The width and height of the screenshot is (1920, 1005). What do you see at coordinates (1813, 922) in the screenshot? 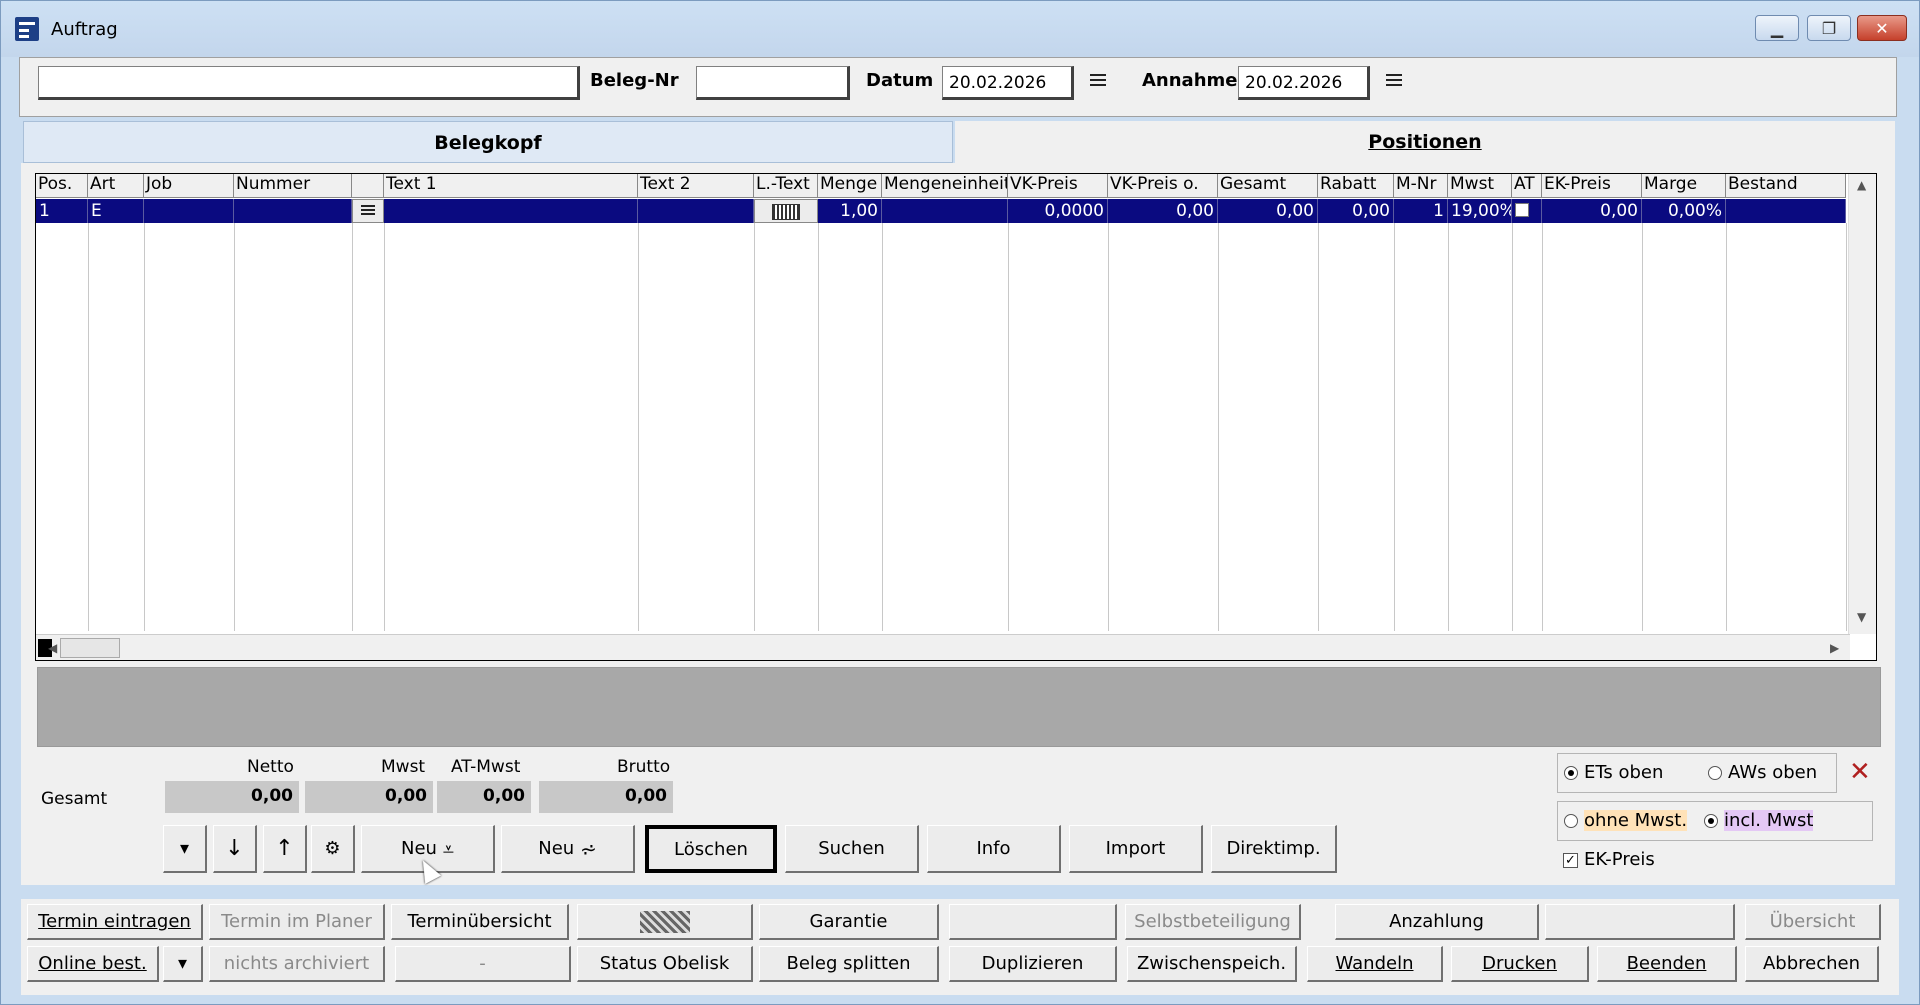
I see `uebersicht-button: Übersicht` at bounding box center [1813, 922].